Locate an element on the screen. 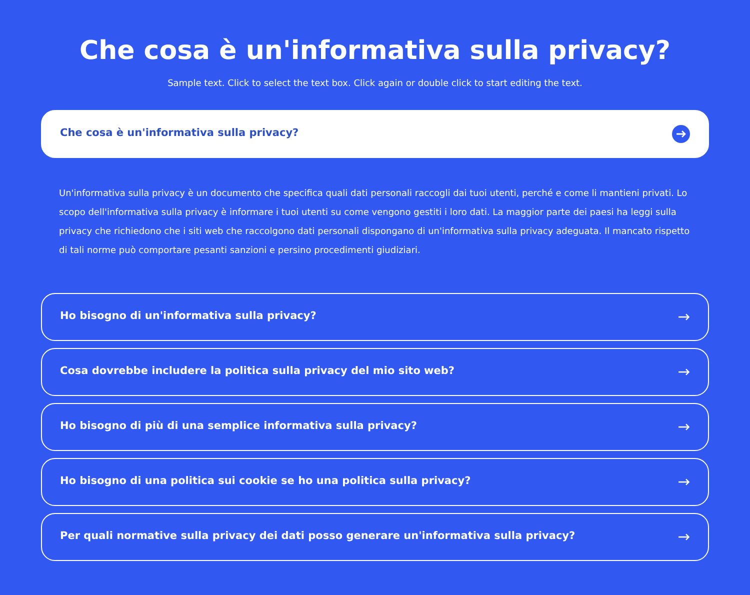 The height and width of the screenshot is (595, 750). faq-question: Ho bisogno di più di una semplice informativa sulla privacy? is located at coordinates (375, 426).